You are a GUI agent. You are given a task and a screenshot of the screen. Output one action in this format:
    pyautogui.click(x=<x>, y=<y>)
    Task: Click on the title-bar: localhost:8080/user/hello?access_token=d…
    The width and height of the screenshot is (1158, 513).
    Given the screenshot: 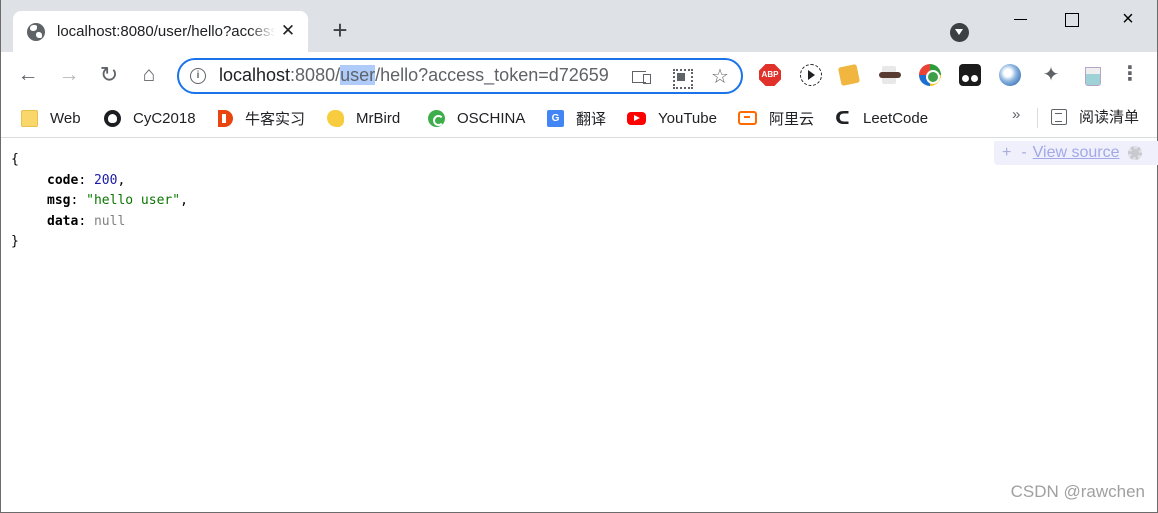 What is the action you would take?
    pyautogui.click(x=579, y=26)
    